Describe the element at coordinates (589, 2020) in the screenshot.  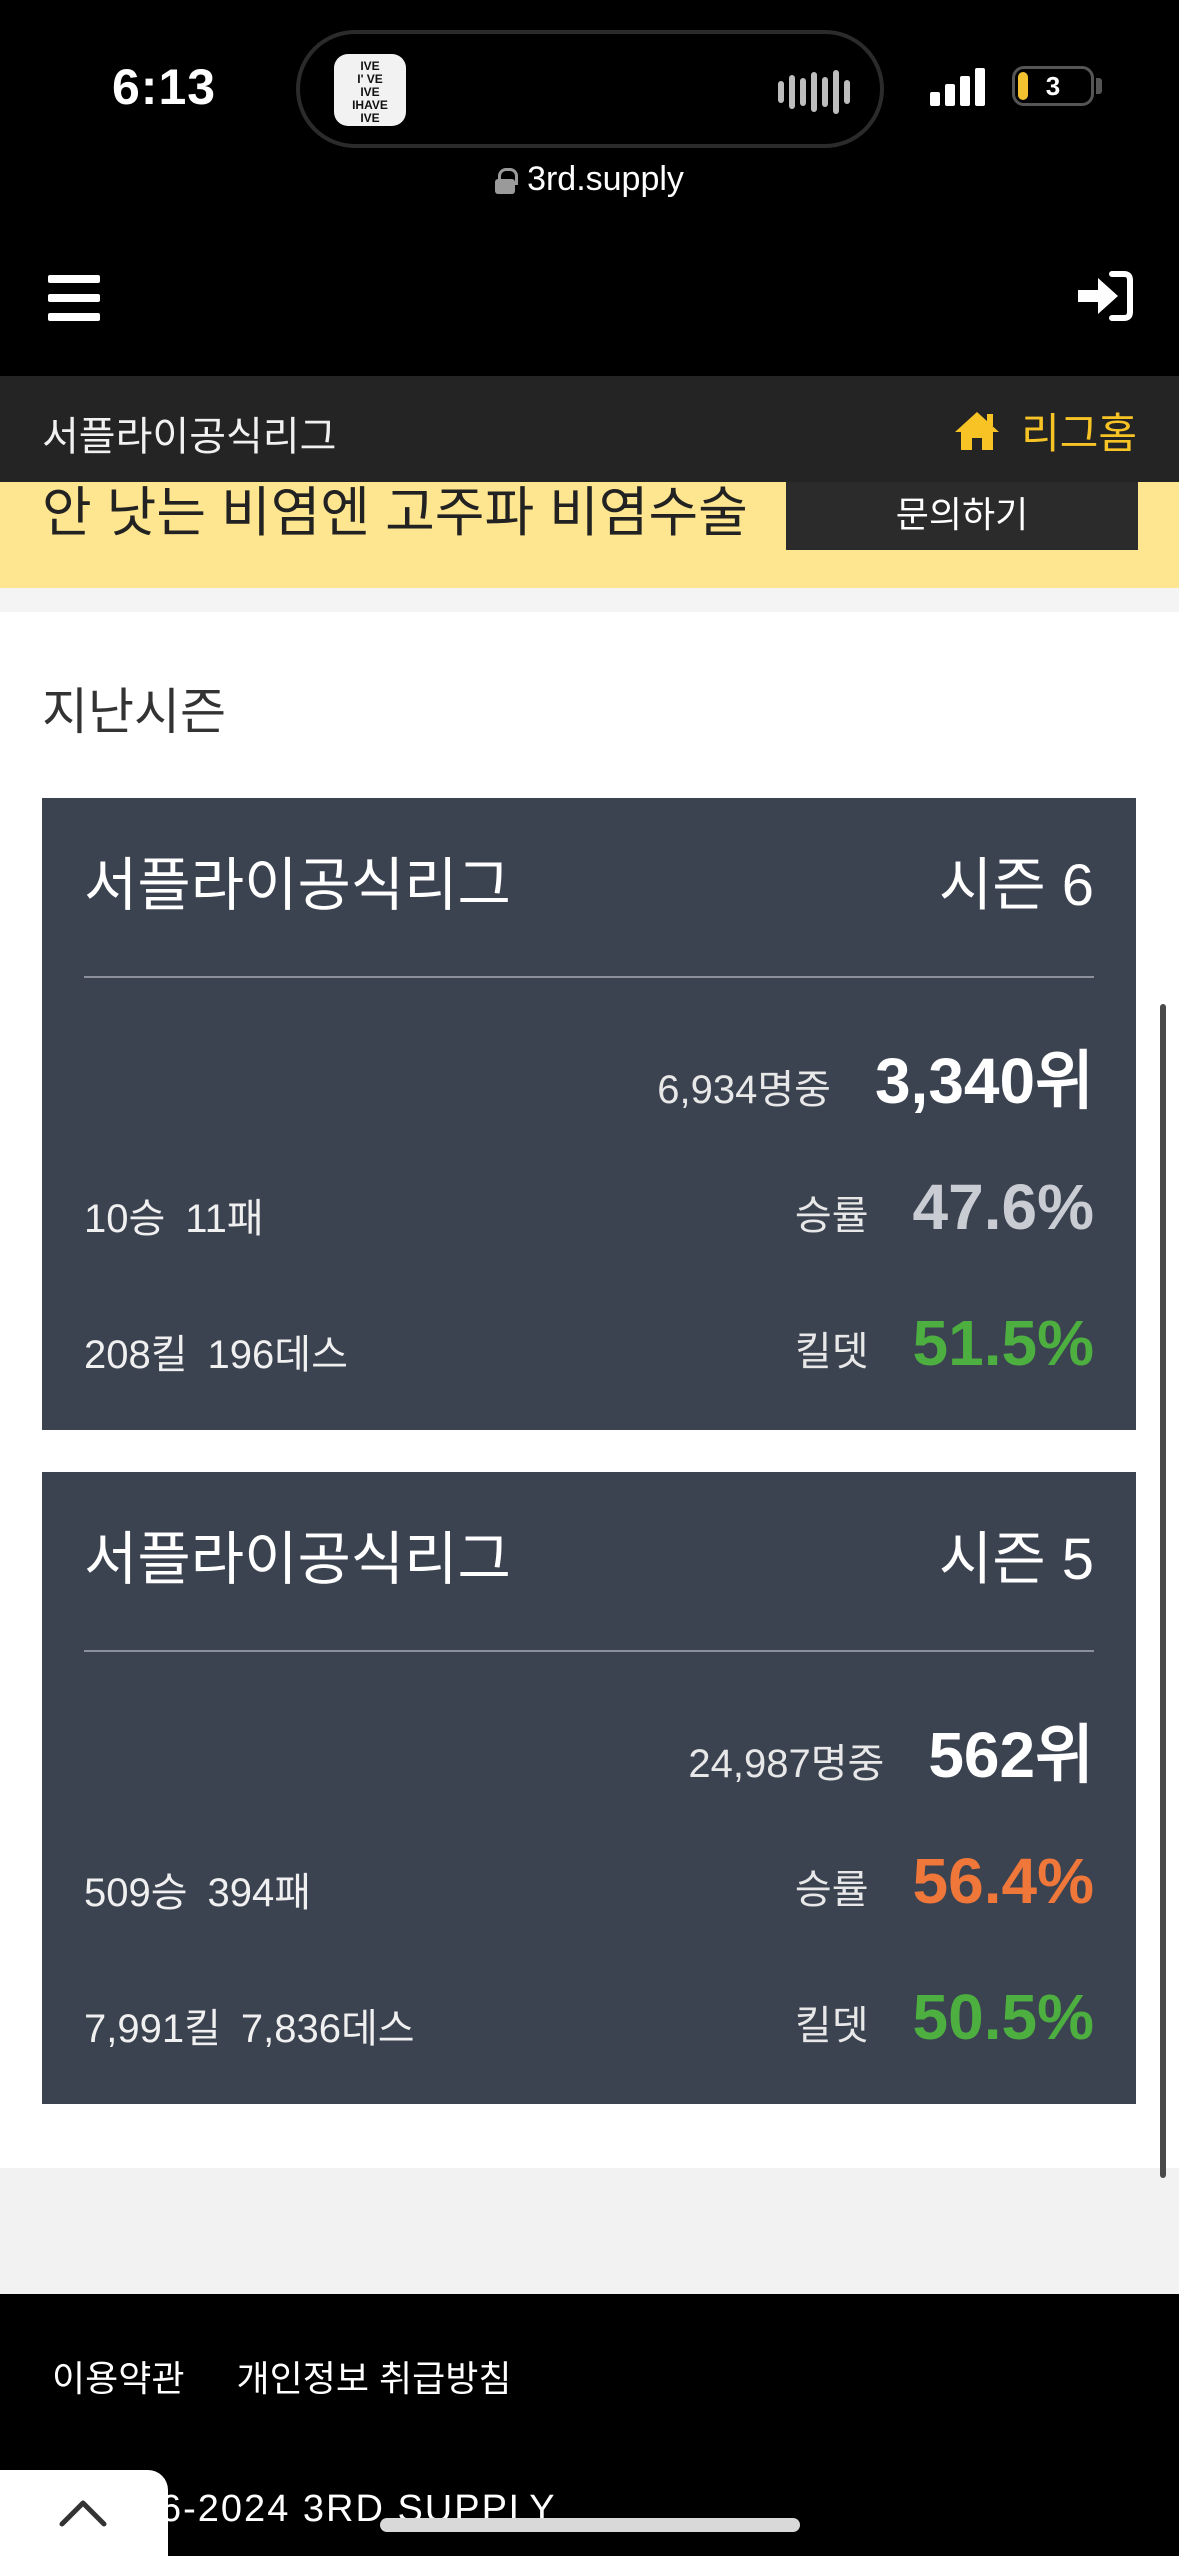
I see `kill-death-row: 7,991킬 7,836데스 킬뎃 50.5%` at that location.